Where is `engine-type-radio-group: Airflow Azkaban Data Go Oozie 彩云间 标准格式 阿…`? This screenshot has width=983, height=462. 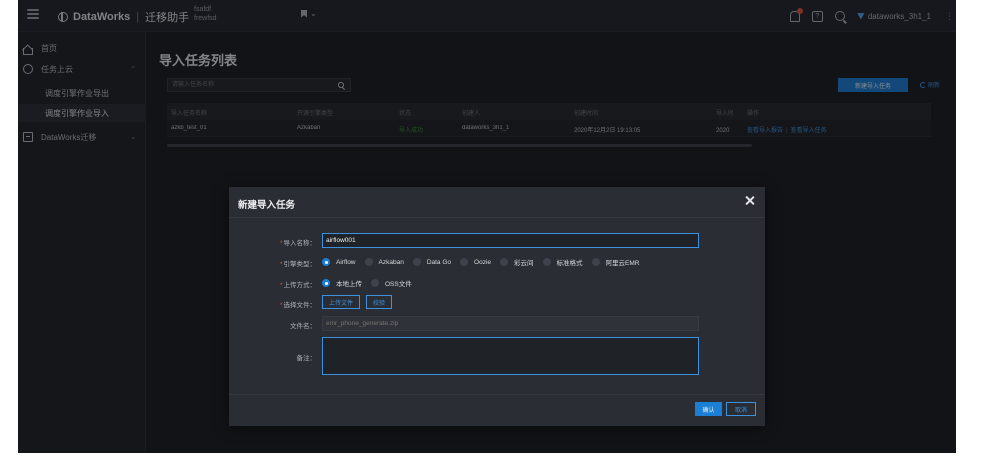
engine-type-radio-group: Airflow Azkaban Data Go Oozie 彩云间 标准格式 阿… is located at coordinates (485, 262).